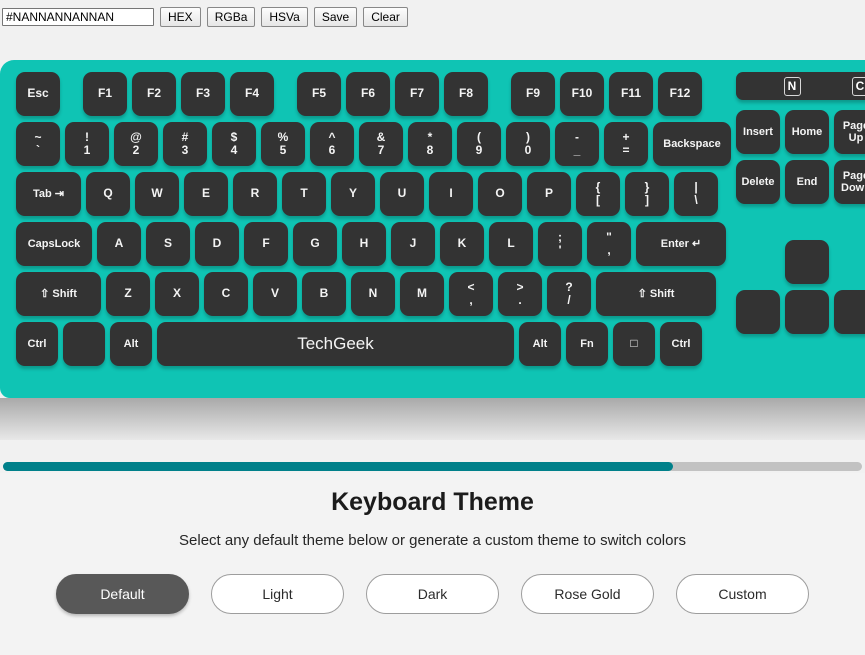  Describe the element at coordinates (353, 194) in the screenshot. I see `key-y: Y` at that location.